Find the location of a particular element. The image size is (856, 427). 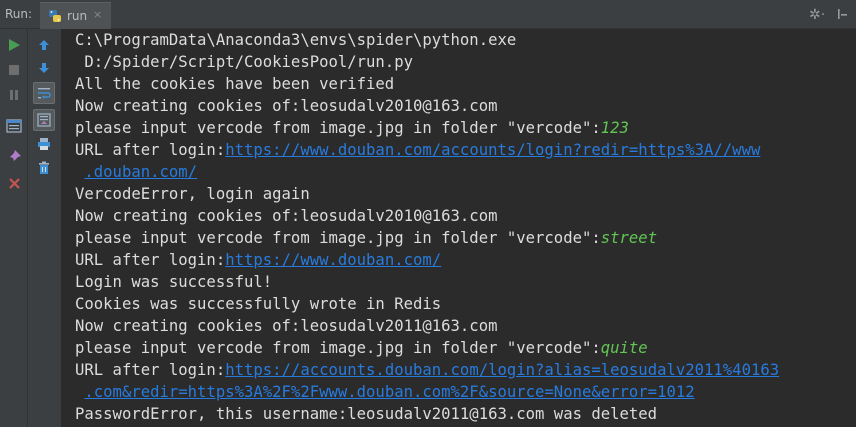

user-input-text: quite is located at coordinates (624, 348).